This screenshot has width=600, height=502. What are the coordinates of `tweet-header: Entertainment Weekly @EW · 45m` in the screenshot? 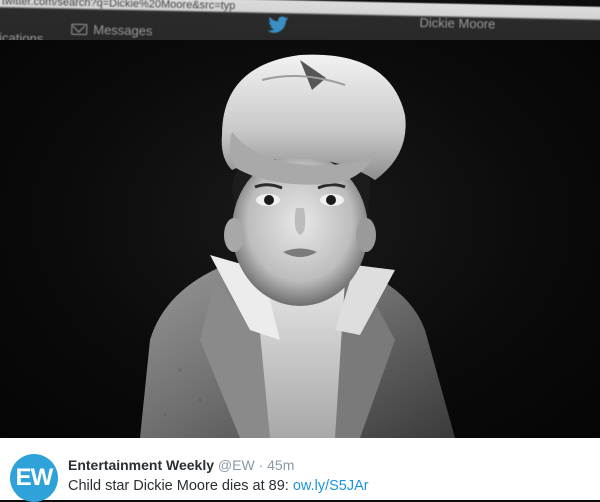 It's located at (181, 465).